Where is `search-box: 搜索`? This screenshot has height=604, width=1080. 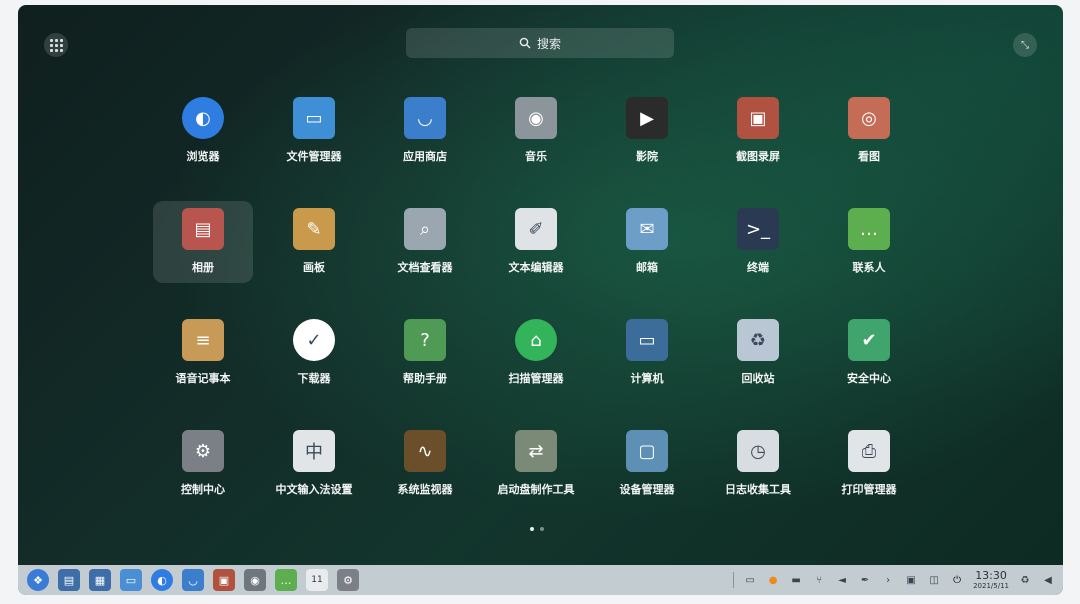
search-box: 搜索 is located at coordinates (540, 43).